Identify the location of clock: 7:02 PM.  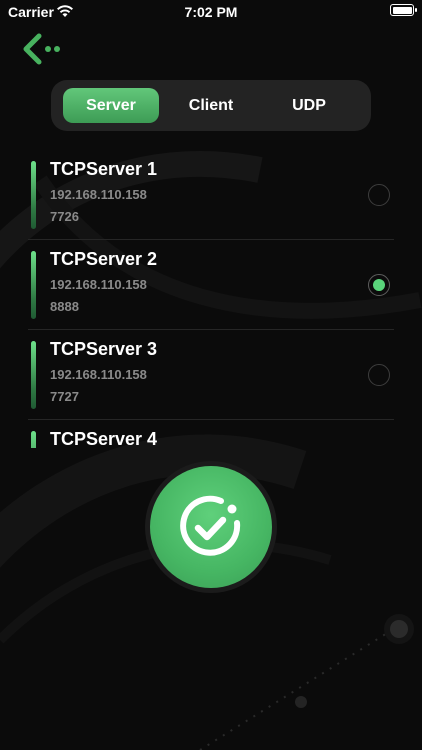
(211, 12).